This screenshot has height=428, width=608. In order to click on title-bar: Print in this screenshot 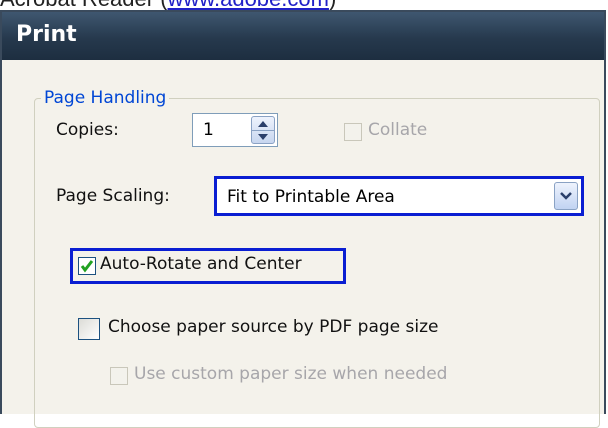, I will do `click(303, 36)`.